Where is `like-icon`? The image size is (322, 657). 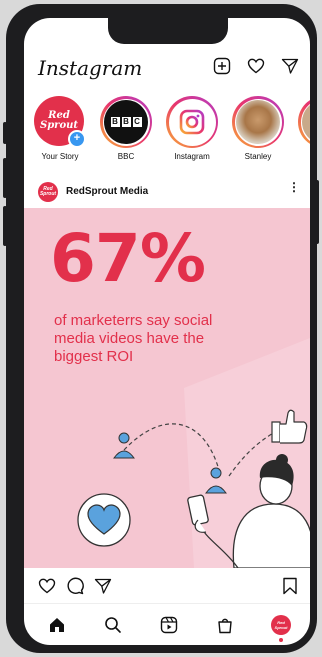 like-icon is located at coordinates (47, 588).